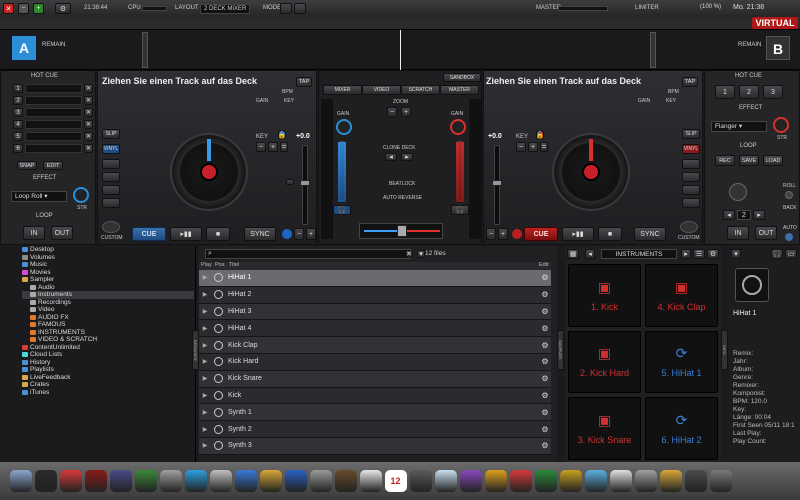  I want to click on deck-b-vinyl-button: VINYL, so click(691, 149).